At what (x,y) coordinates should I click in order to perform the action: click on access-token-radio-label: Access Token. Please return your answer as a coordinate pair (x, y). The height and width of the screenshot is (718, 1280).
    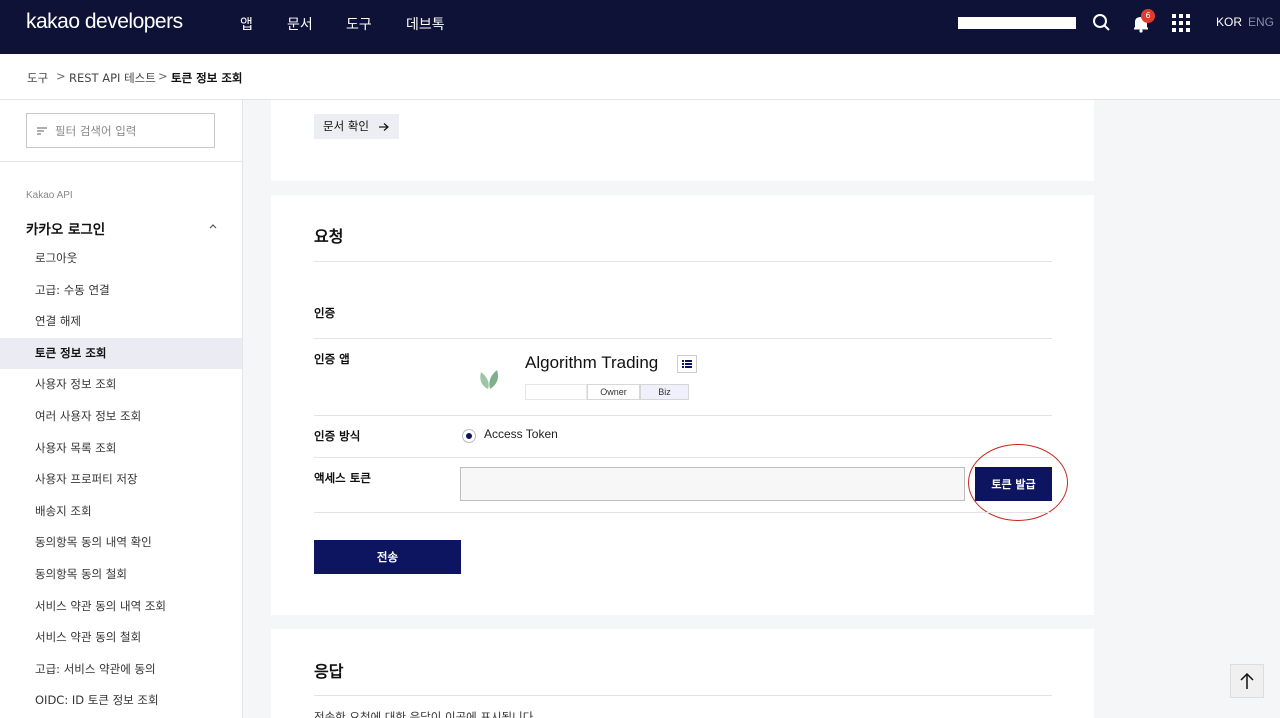
    Looking at the image, I should click on (521, 434).